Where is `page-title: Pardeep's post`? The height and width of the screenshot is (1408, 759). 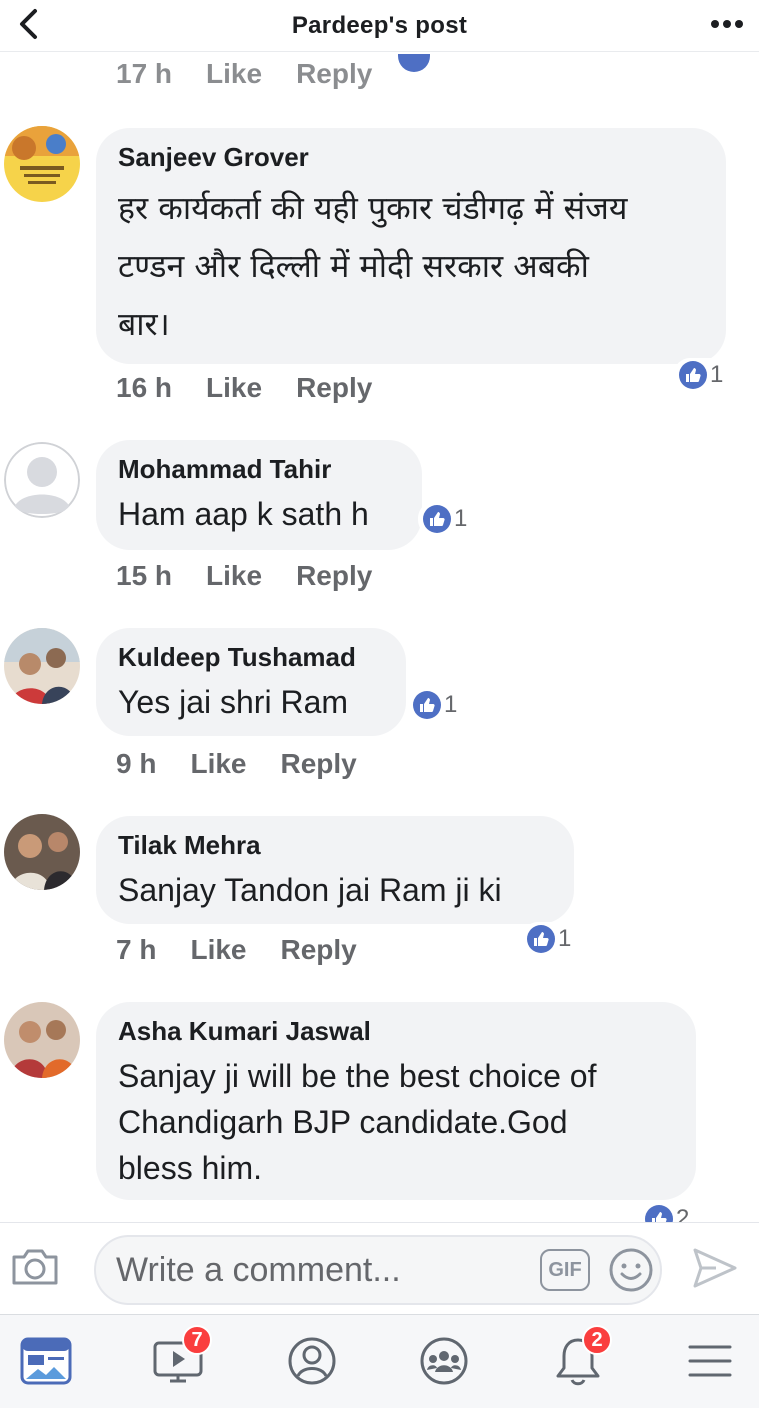
page-title: Pardeep's post is located at coordinates (379, 25).